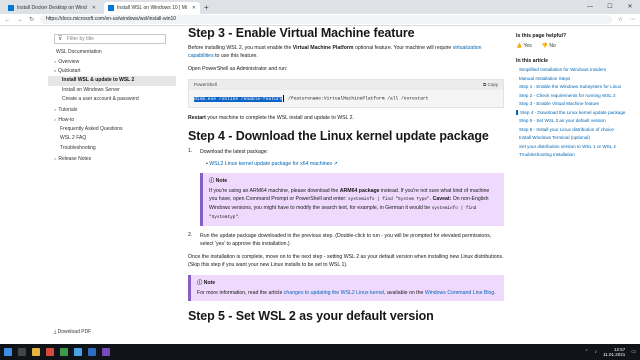 Image resolution: width=640 pixels, height=360 pixels. I want to click on nav-item-overview: > Overview, so click(112, 62).